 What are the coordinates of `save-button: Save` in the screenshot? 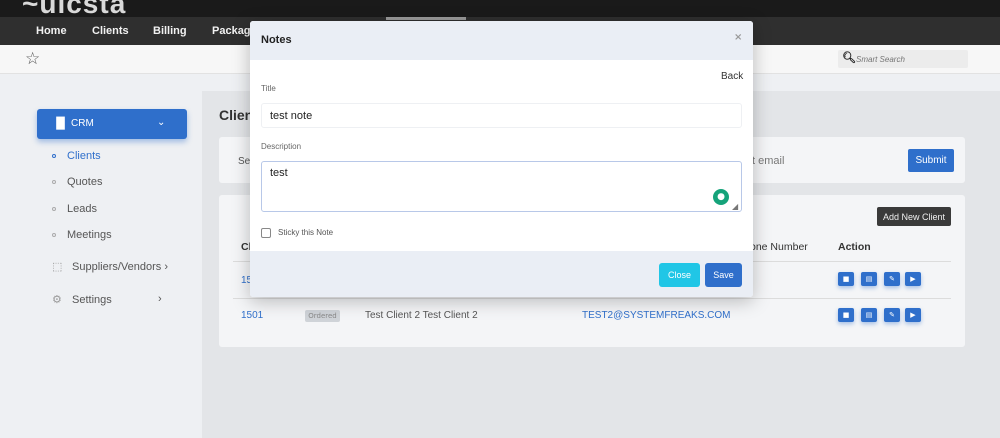 It's located at (723, 275).